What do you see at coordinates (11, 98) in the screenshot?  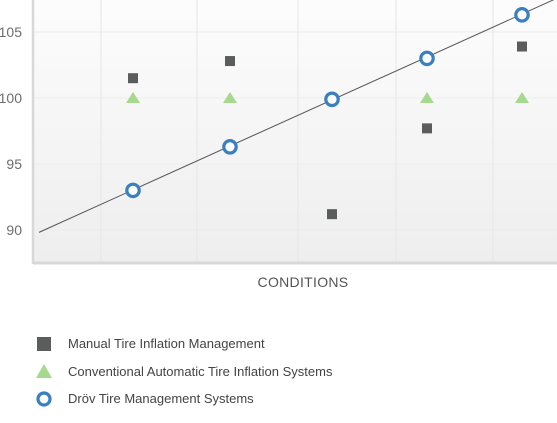 I see `y-tick-label: 100` at bounding box center [11, 98].